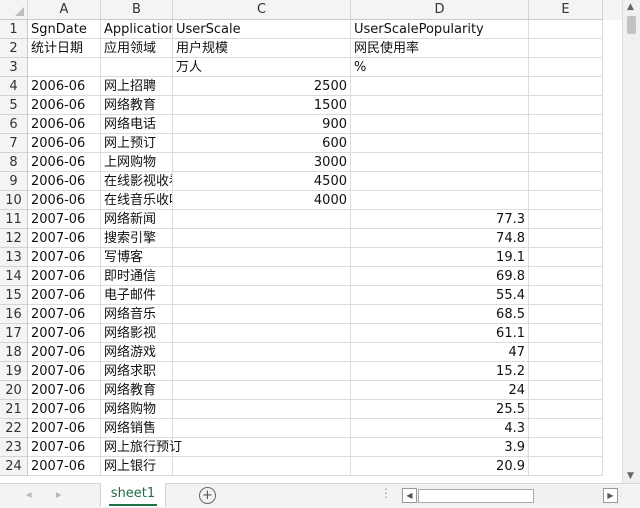  What do you see at coordinates (610, 495) in the screenshot?
I see `scroll-right-arrow-icon: ▶` at bounding box center [610, 495].